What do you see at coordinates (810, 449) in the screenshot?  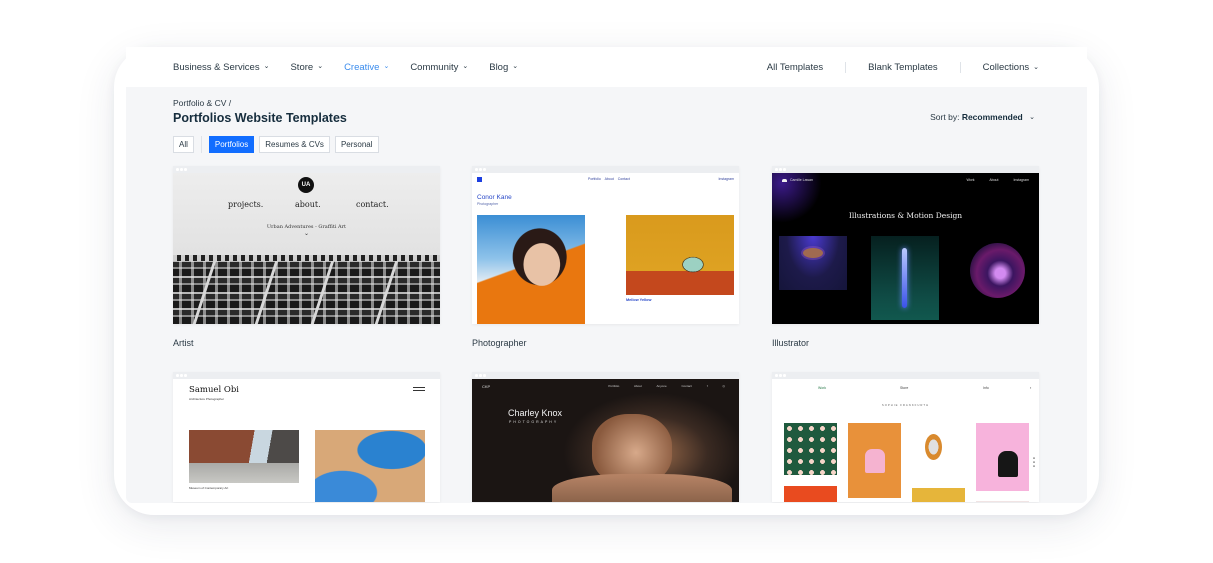 I see `illustration-pattern` at bounding box center [810, 449].